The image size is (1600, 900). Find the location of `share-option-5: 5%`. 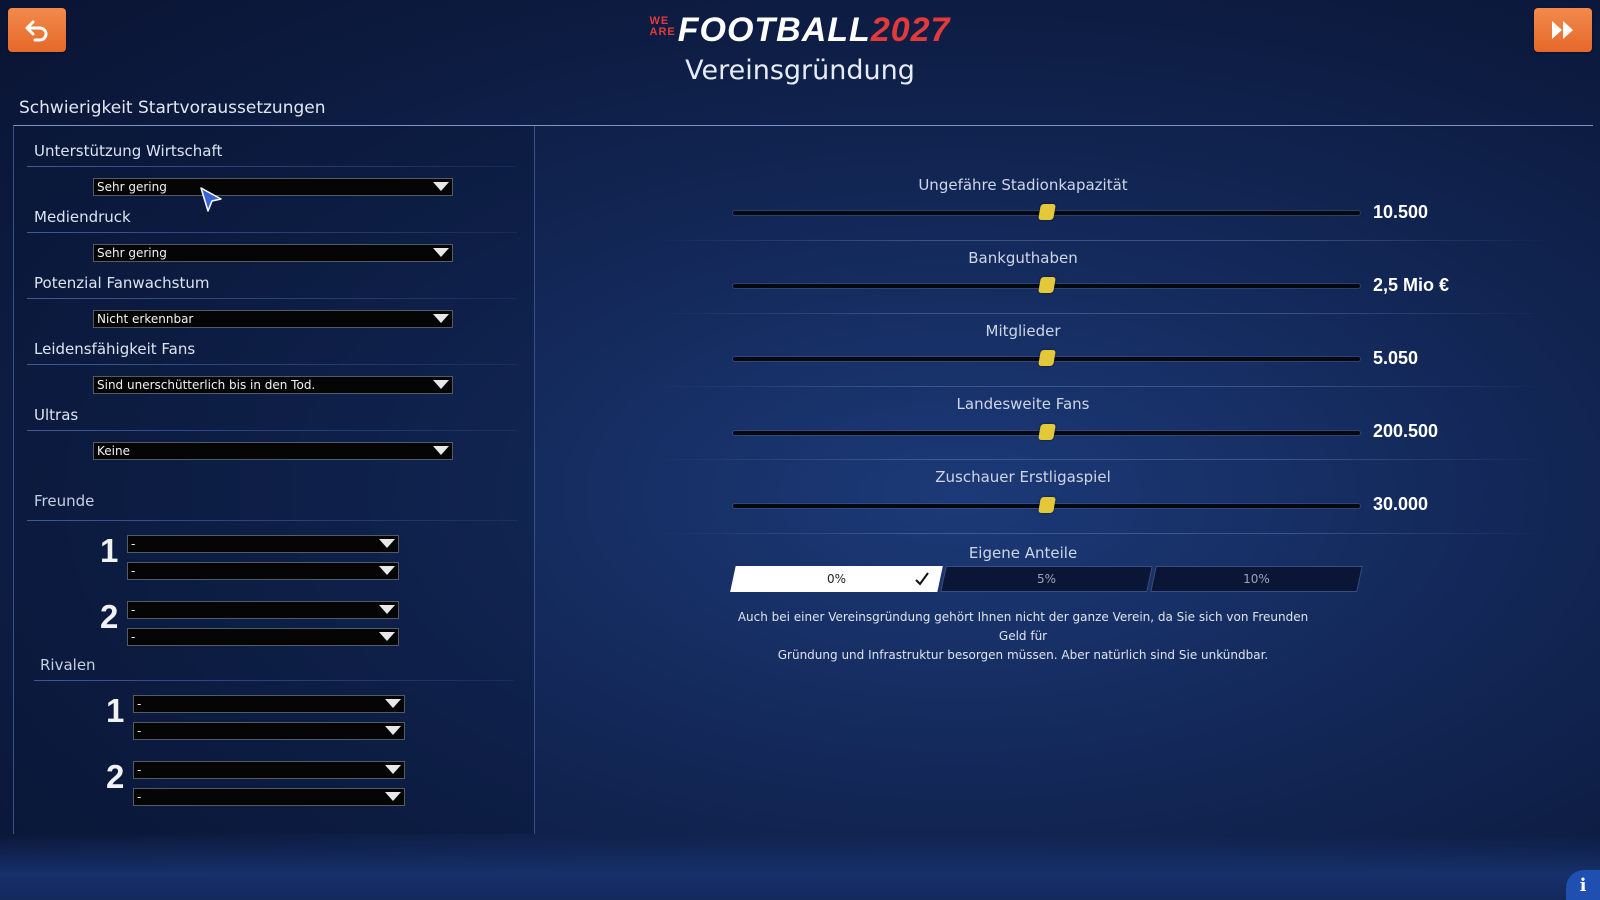

share-option-5: 5% is located at coordinates (1046, 579).